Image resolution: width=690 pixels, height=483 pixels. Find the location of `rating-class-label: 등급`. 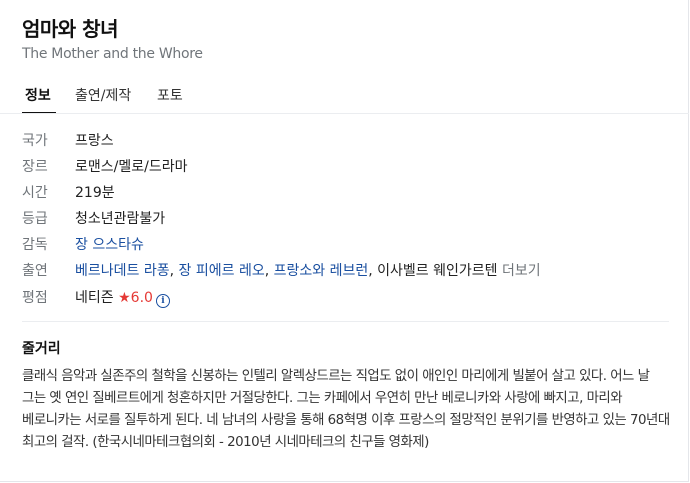

rating-class-label: 등급 is located at coordinates (35, 219).